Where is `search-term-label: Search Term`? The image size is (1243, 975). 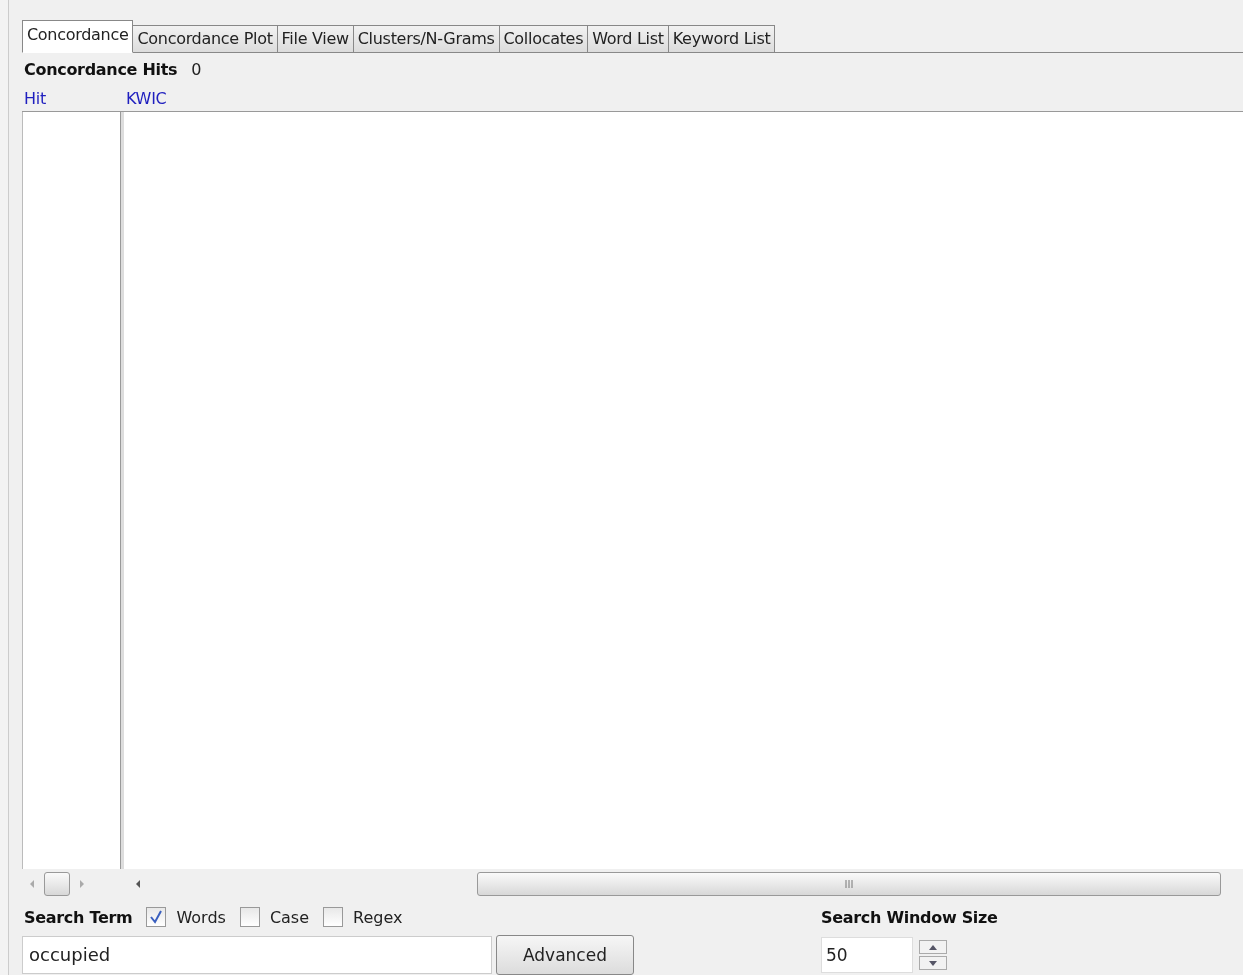
search-term-label: Search Term is located at coordinates (78, 917).